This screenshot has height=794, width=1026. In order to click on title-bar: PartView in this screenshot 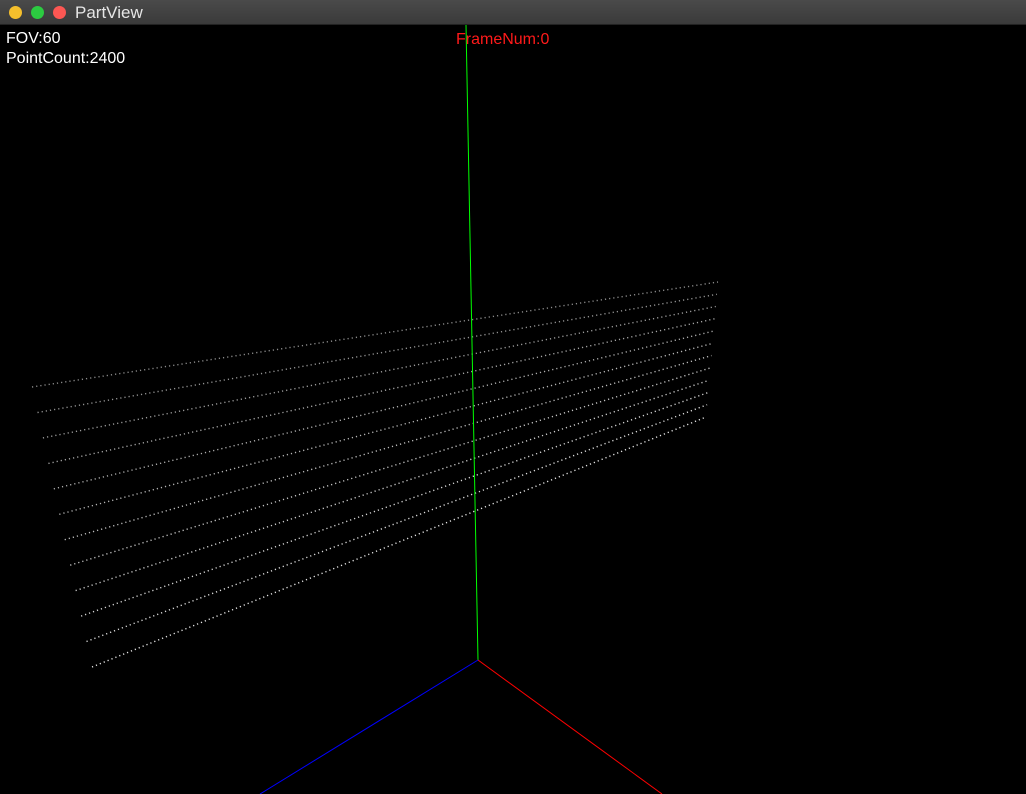, I will do `click(513, 12)`.